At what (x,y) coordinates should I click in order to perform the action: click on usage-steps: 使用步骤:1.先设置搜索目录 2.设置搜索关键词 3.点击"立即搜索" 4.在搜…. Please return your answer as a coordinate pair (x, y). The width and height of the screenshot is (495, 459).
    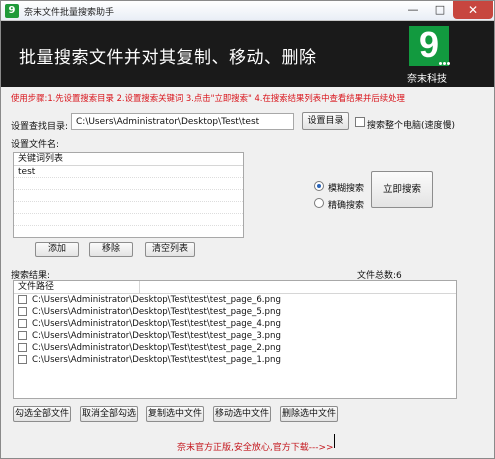
    Looking at the image, I should click on (208, 98).